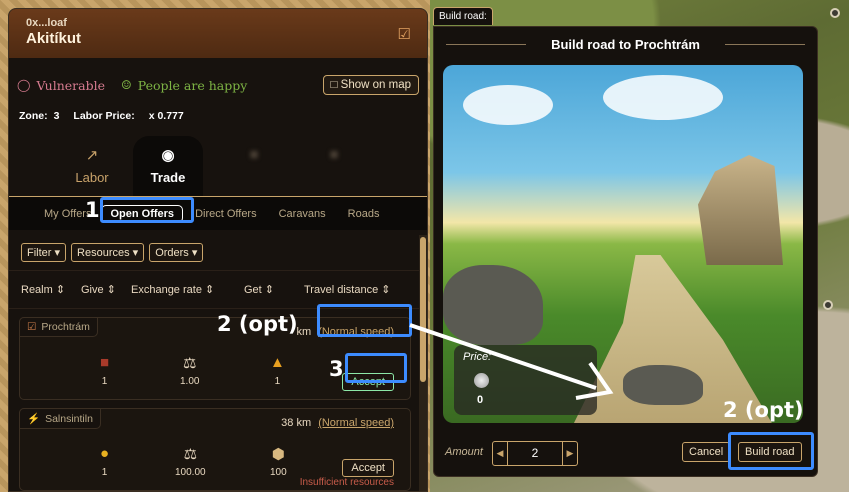  I want to click on labor-price-label: Labor Price:, so click(104, 116).